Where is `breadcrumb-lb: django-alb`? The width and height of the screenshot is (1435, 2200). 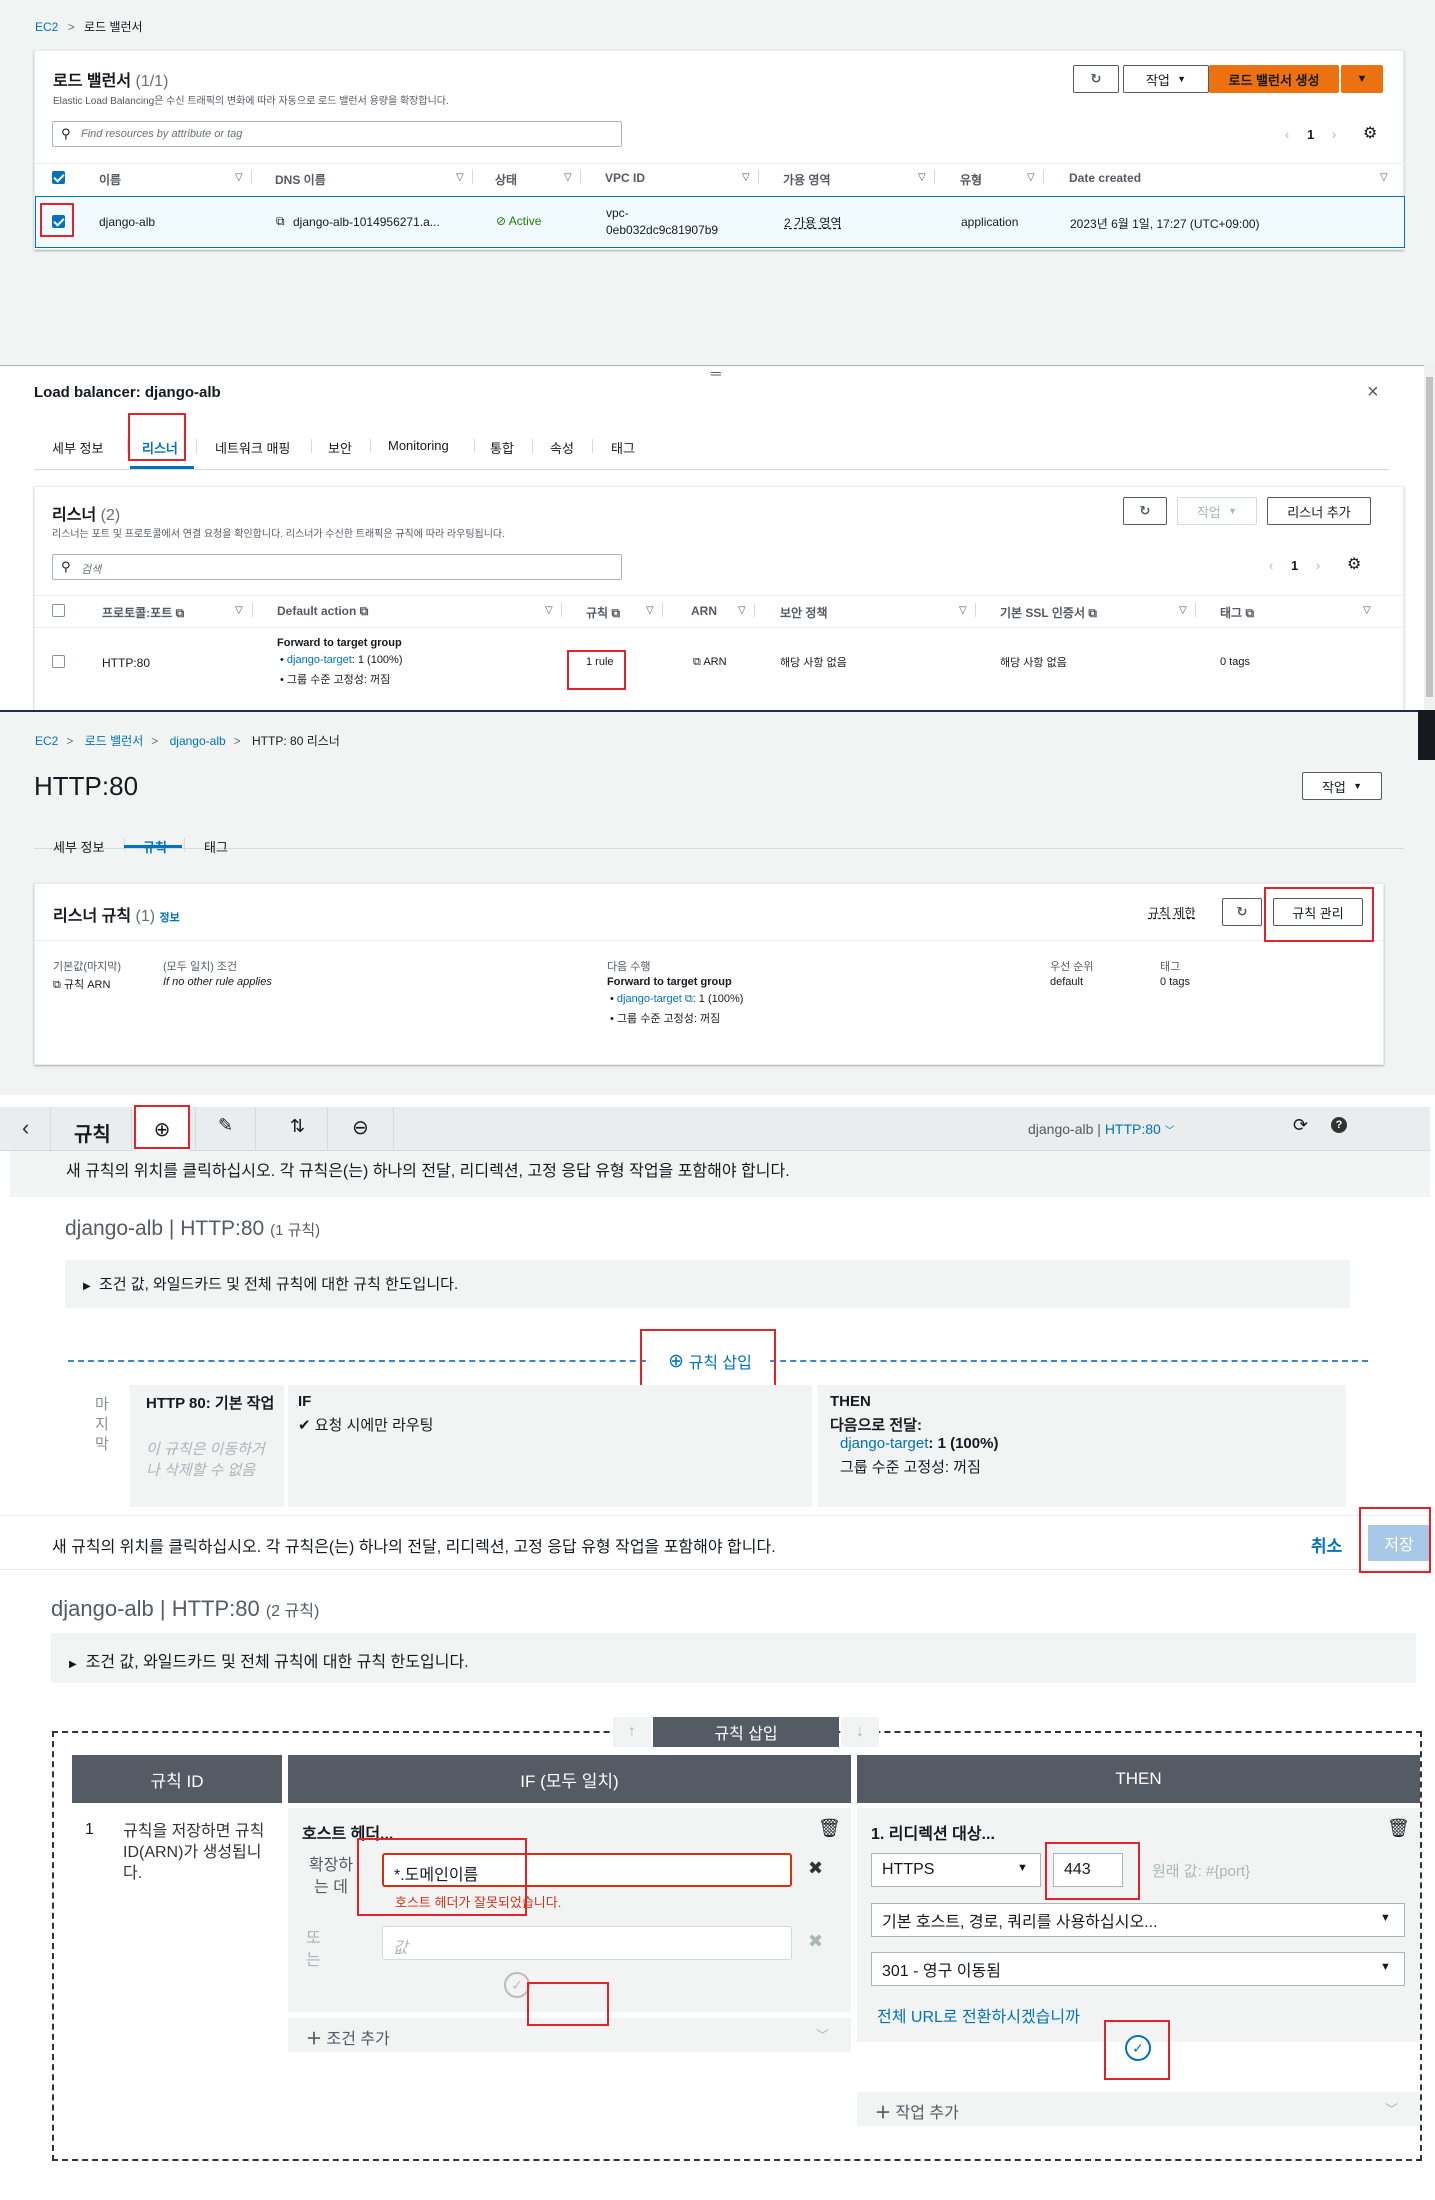 breadcrumb-lb: django-alb is located at coordinates (198, 741).